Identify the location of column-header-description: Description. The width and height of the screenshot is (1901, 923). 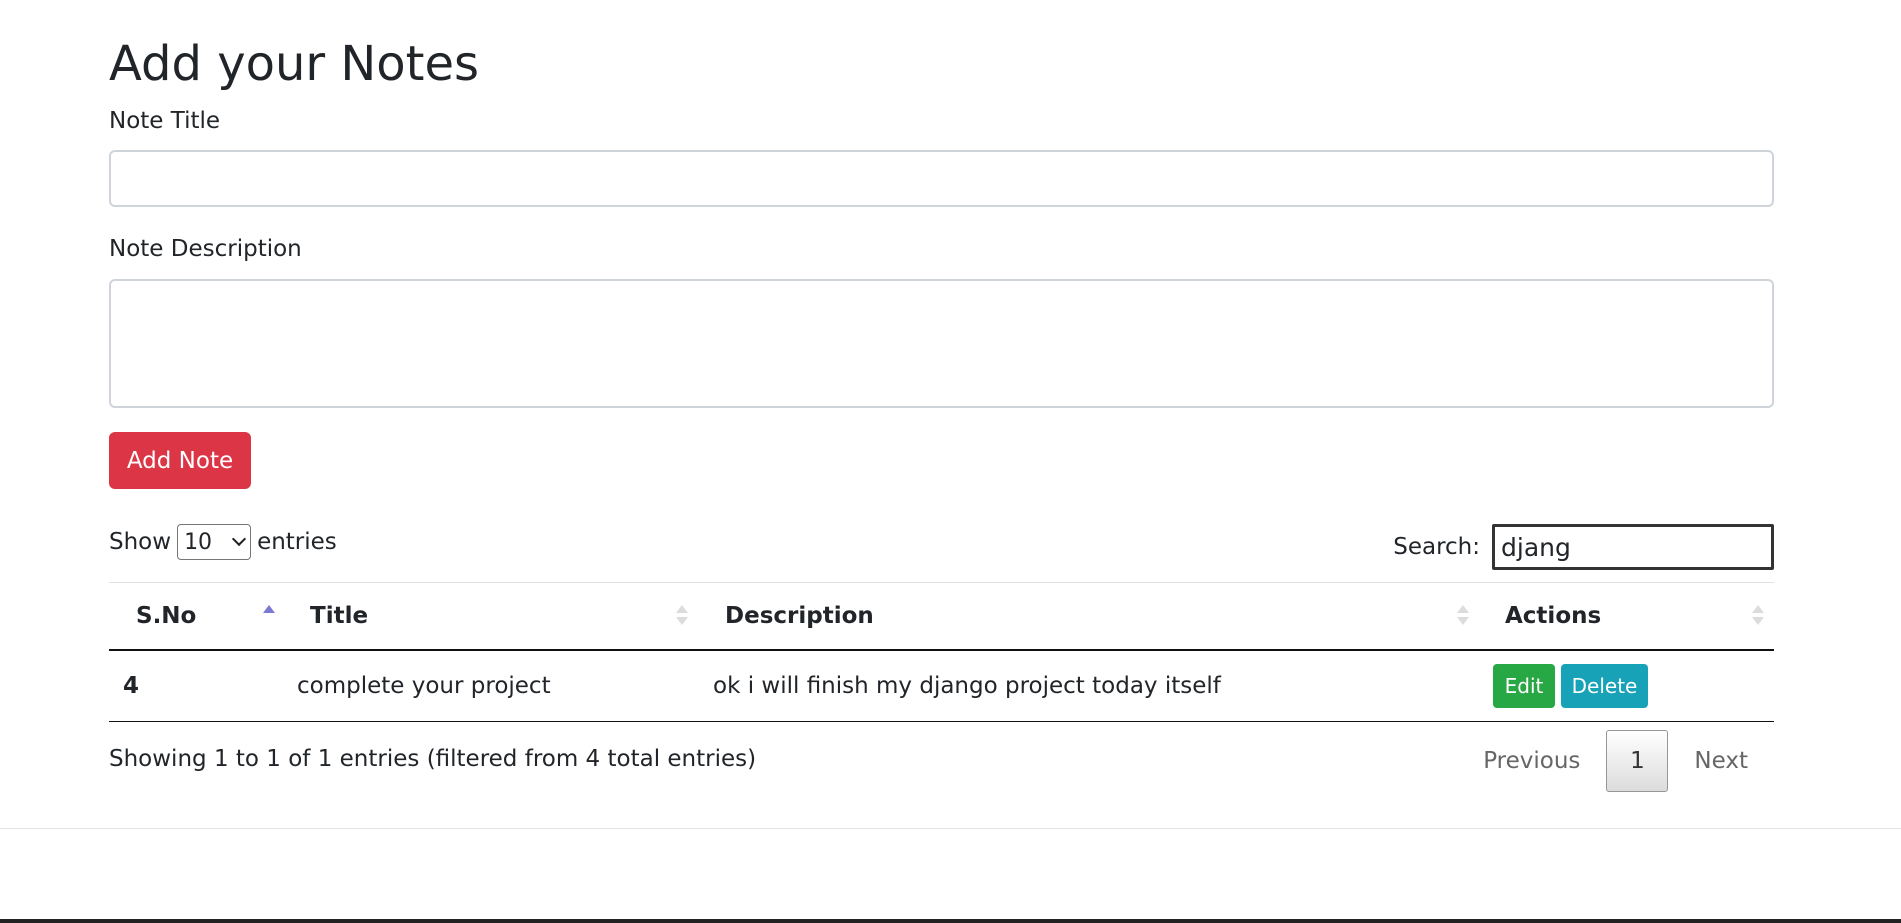
(799, 616).